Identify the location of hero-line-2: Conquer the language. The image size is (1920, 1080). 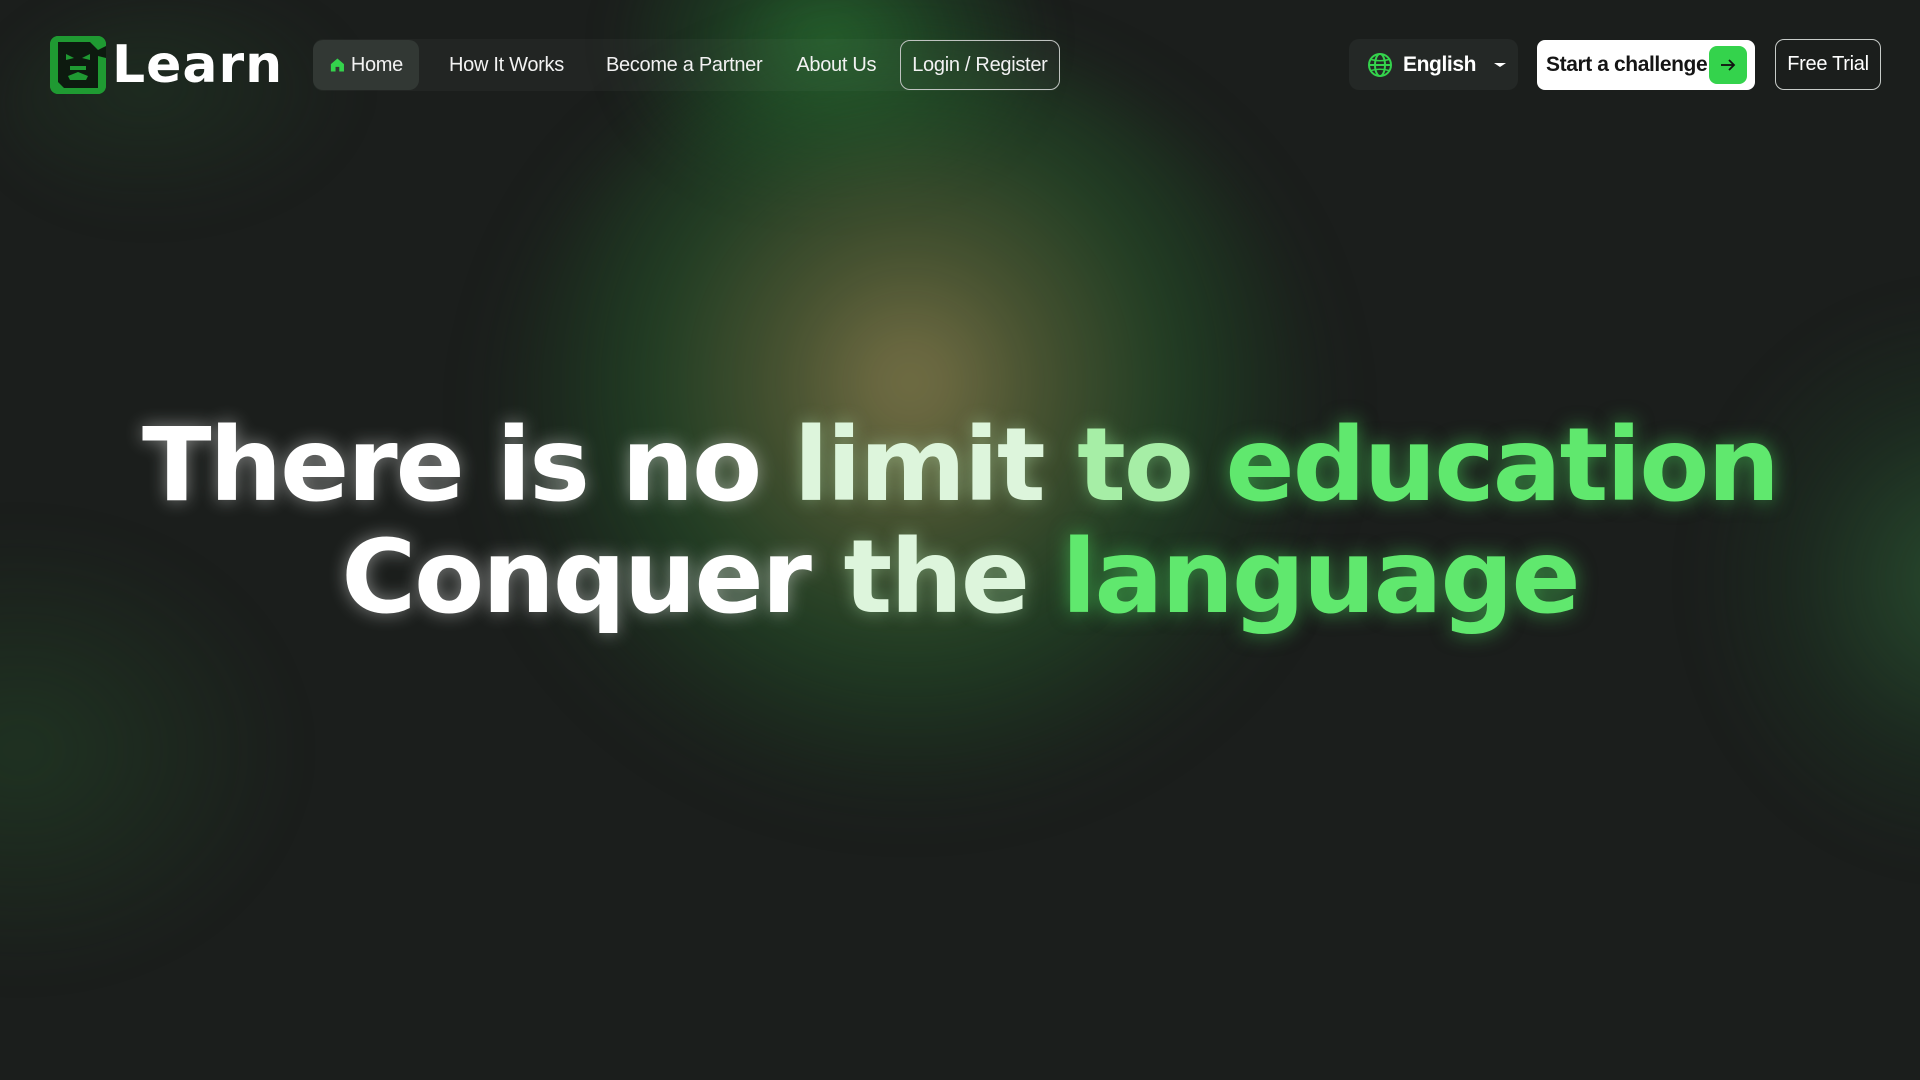
(960, 578).